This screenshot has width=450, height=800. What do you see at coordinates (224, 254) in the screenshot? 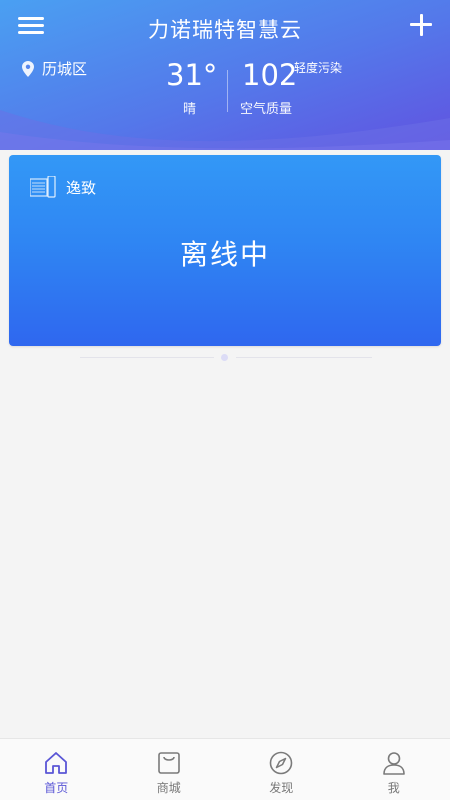
I see `device-status: 离线中` at bounding box center [224, 254].